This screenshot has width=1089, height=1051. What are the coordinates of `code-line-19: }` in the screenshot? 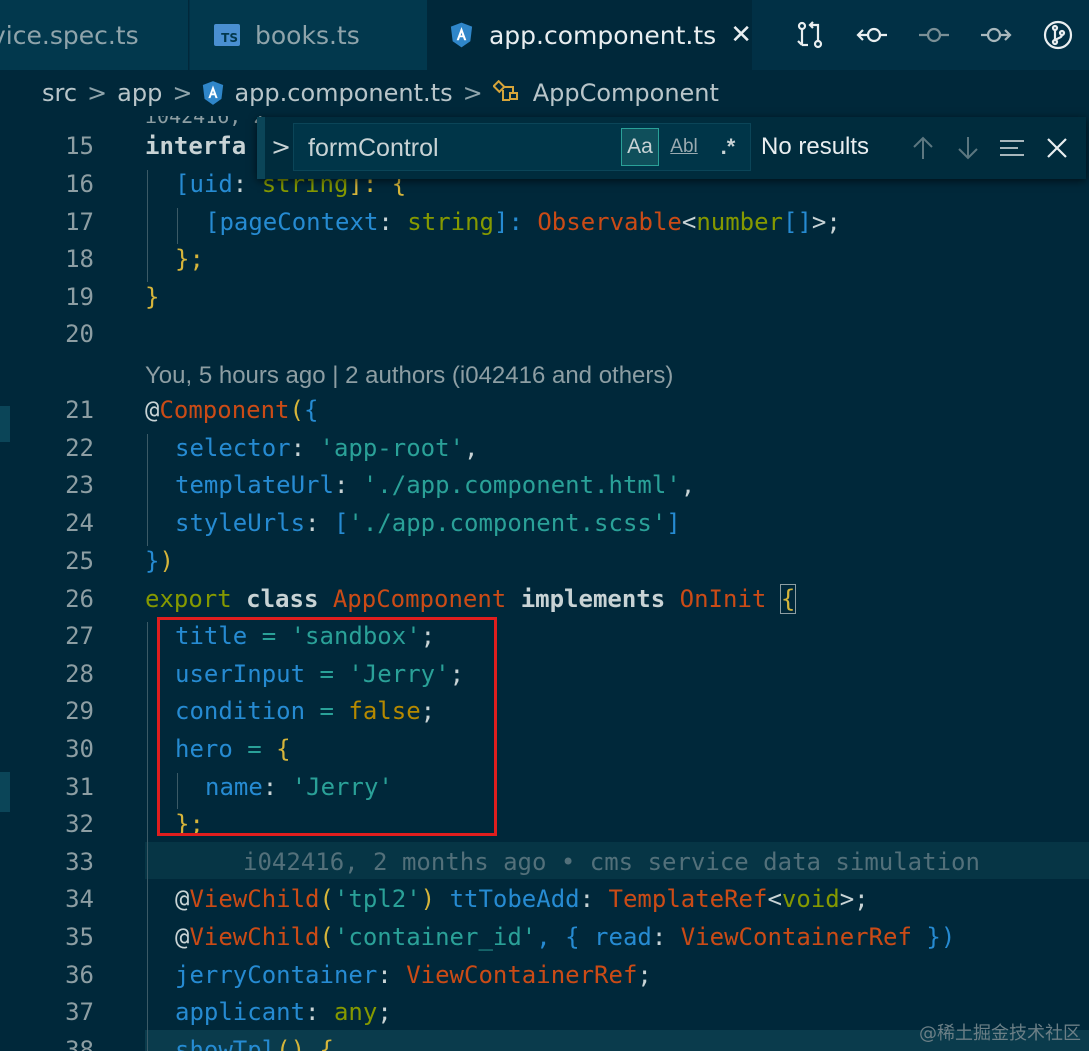 It's located at (152, 297).